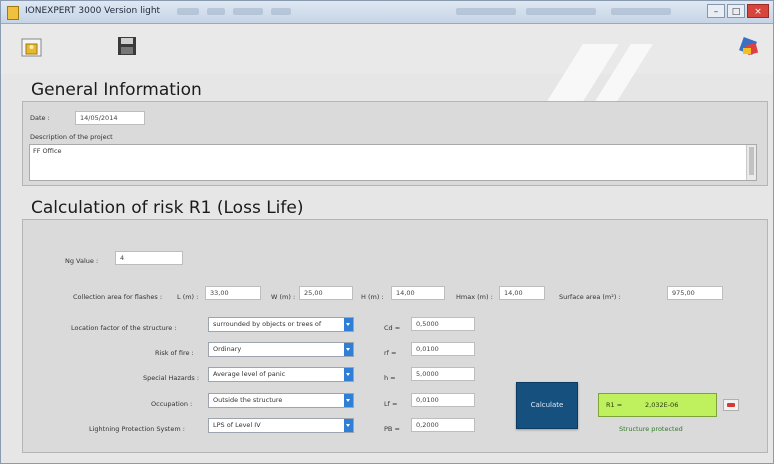 Image resolution: width=774 pixels, height=464 pixels. I want to click on general-section-title: General Information, so click(116, 90).